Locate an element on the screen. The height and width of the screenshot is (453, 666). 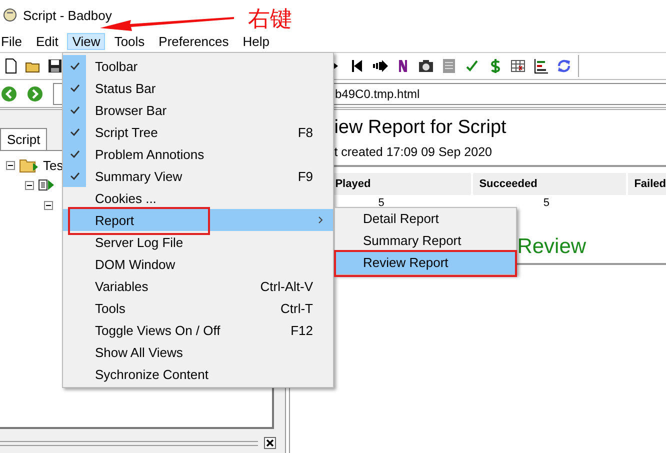
report-subtitle: t created 17:09 09 Sep 2020 is located at coordinates (413, 152).